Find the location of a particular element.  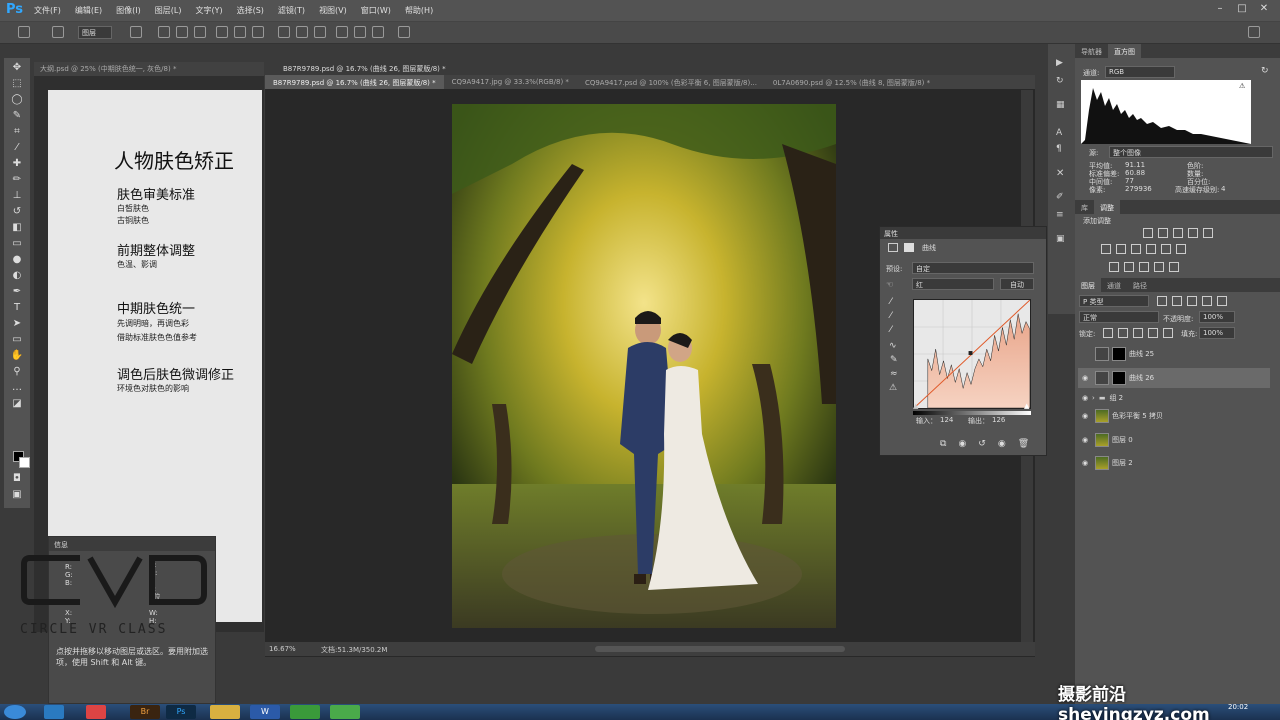

fill-input: 100% is located at coordinates (1217, 333).